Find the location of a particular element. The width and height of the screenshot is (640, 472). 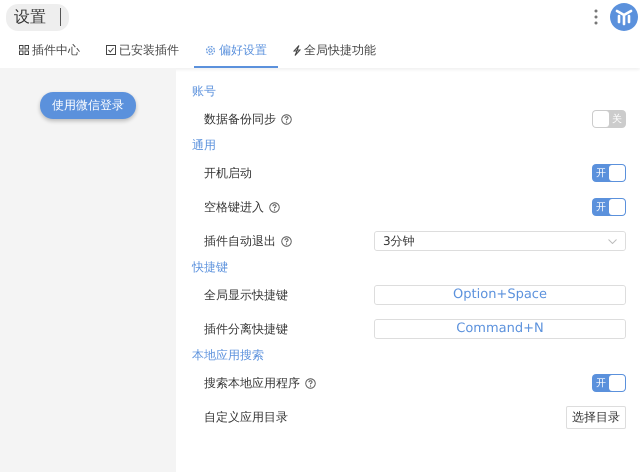

search-field: 设置 is located at coordinates (37, 17).